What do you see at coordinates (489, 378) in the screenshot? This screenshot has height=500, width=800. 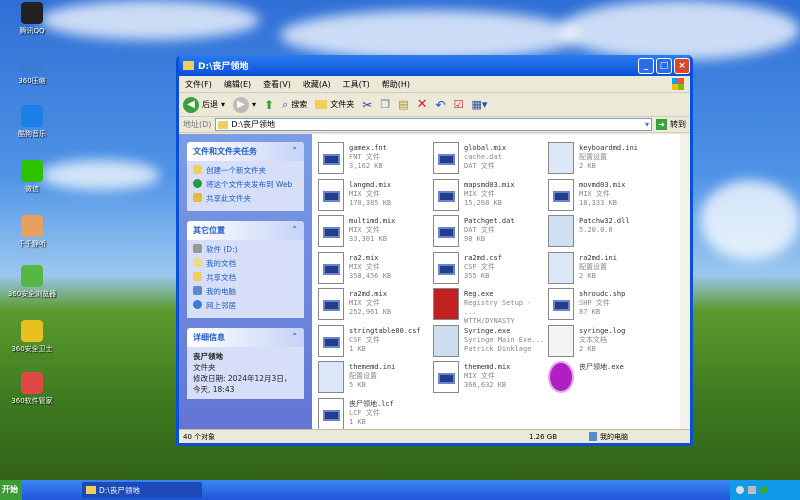 I see `file-item: thememd.mix MIX 文件 366,632 KB` at bounding box center [489, 378].